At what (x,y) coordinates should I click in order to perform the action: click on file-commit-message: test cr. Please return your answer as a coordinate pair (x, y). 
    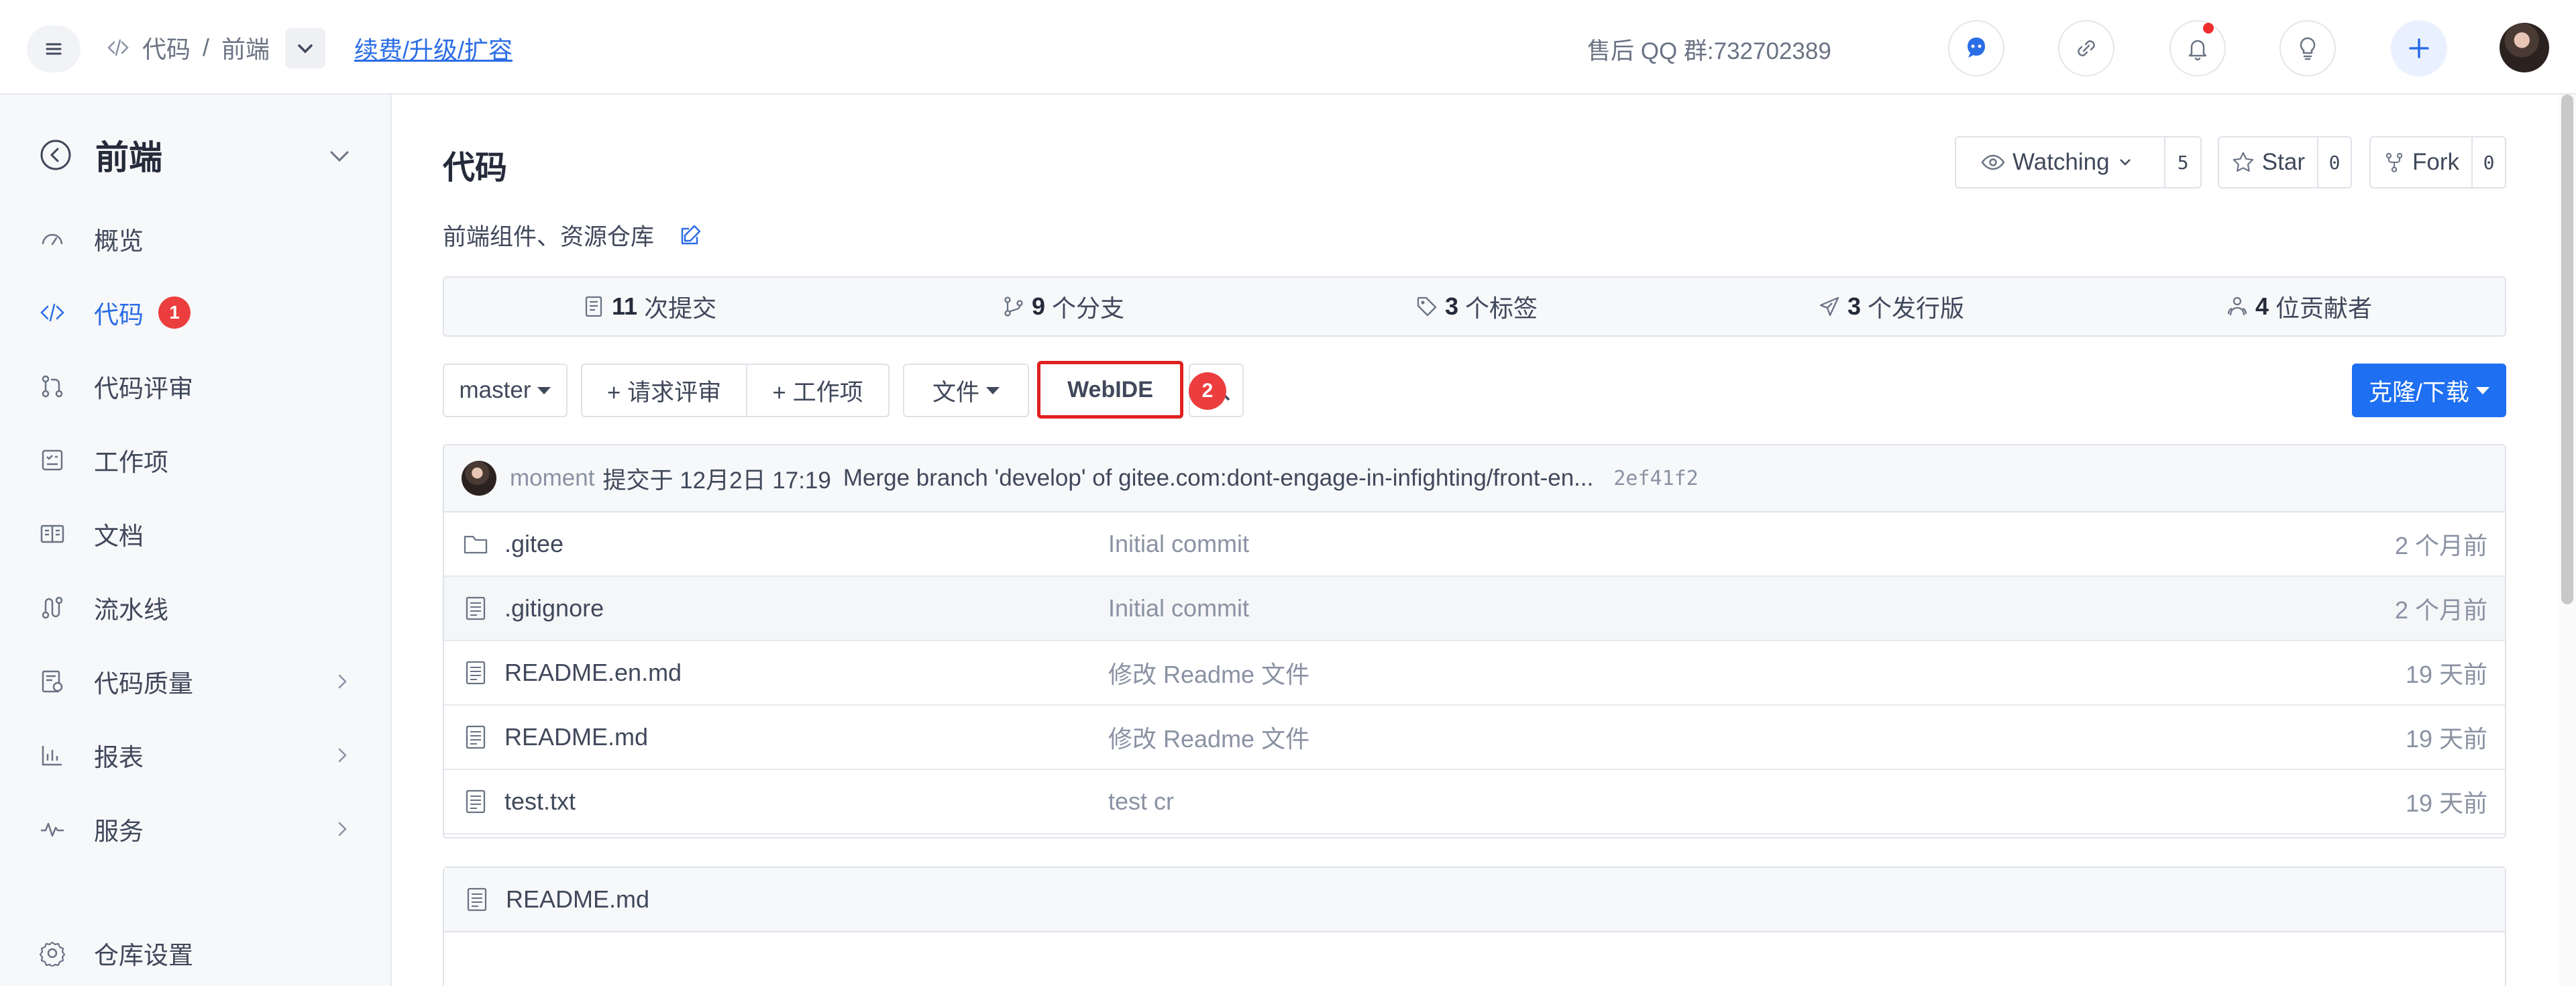
    Looking at the image, I should click on (1141, 801).